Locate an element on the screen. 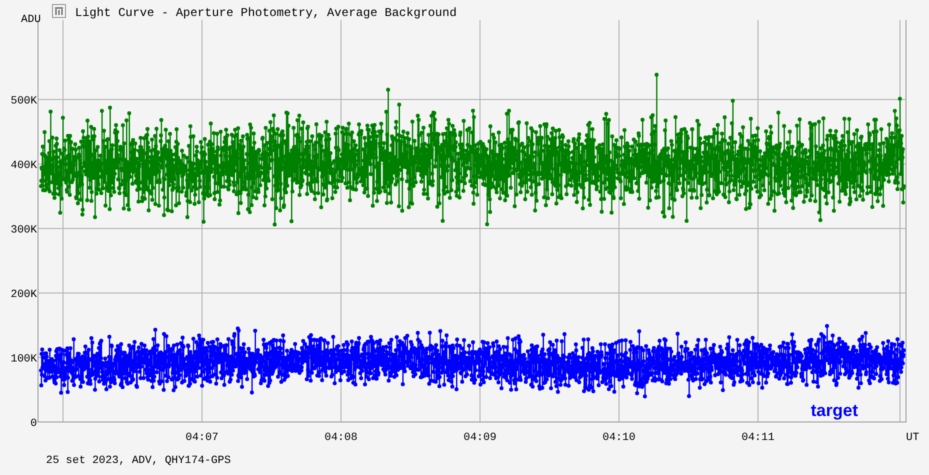  series-label: target is located at coordinates (834, 410).